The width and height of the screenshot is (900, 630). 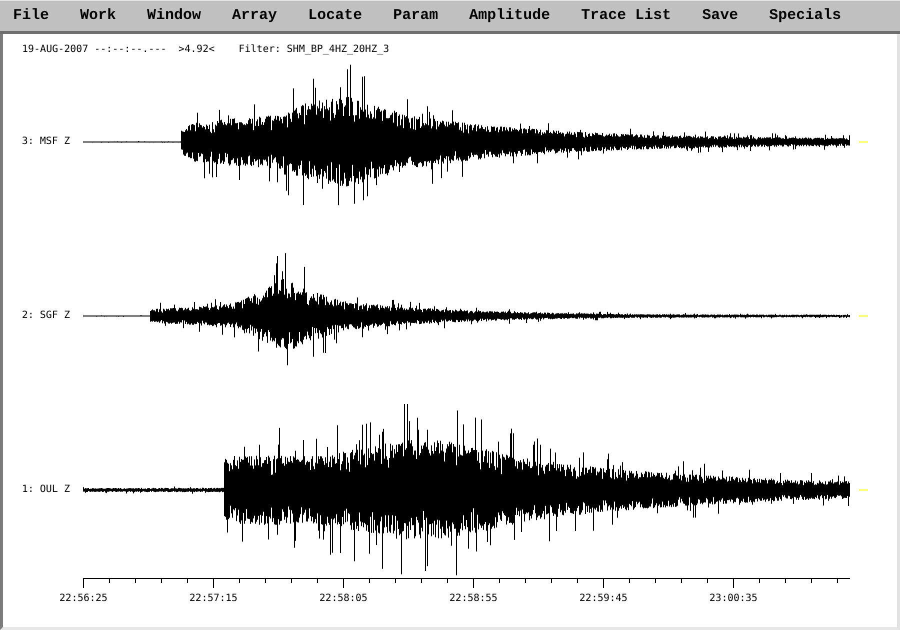 I want to click on menu-item: Work, so click(x=98, y=16).